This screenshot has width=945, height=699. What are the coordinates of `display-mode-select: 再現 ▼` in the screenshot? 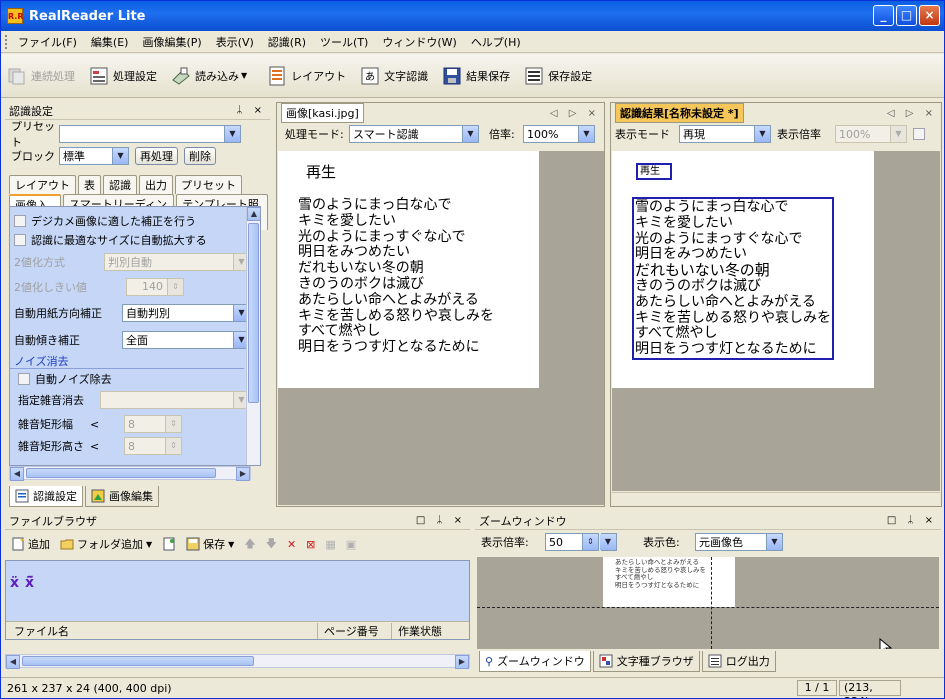 It's located at (725, 134).